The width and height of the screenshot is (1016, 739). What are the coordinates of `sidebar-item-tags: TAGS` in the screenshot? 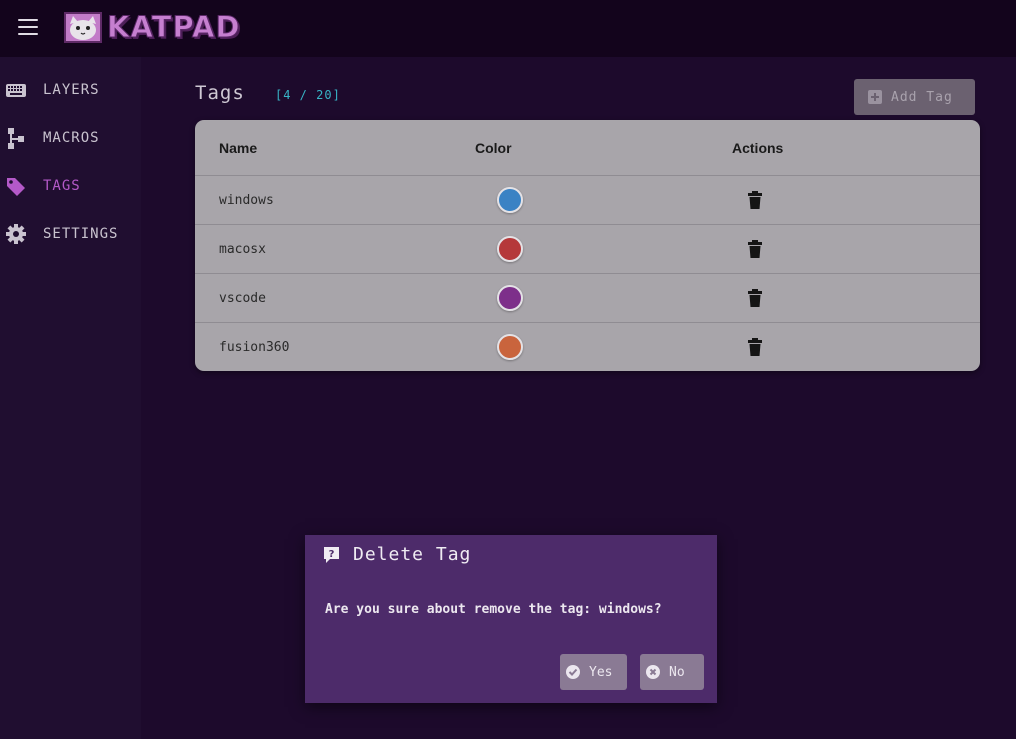 It's located at (70, 186).